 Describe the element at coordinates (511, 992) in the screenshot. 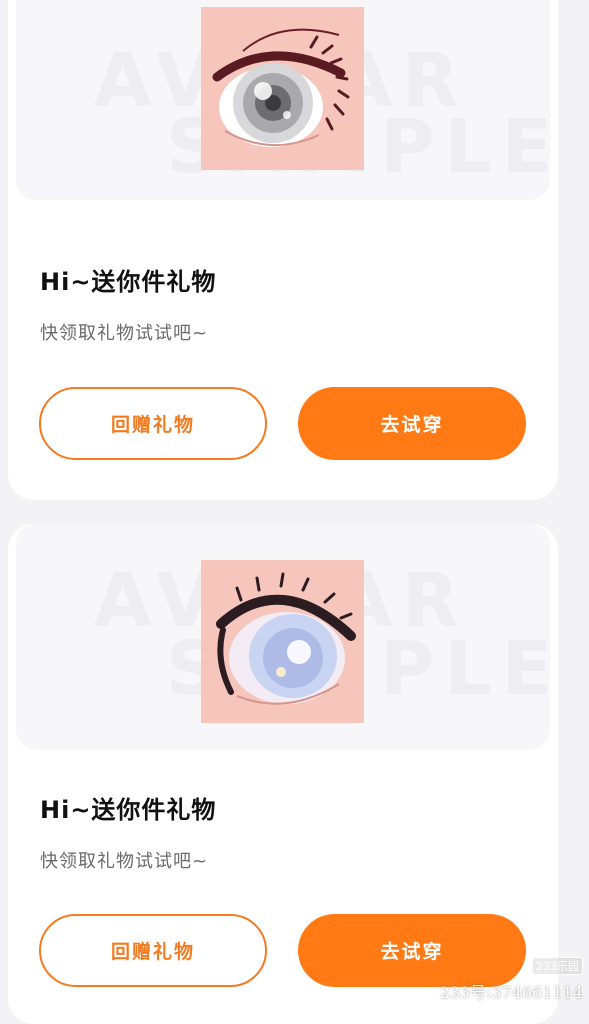

I see `site-user-id: 233号:374661114` at that location.